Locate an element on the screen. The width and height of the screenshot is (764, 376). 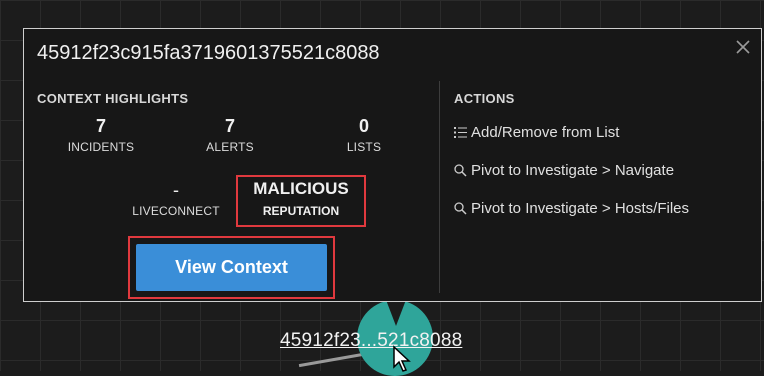
stat-liveconnect: - LIVECONNECT is located at coordinates (176, 198).